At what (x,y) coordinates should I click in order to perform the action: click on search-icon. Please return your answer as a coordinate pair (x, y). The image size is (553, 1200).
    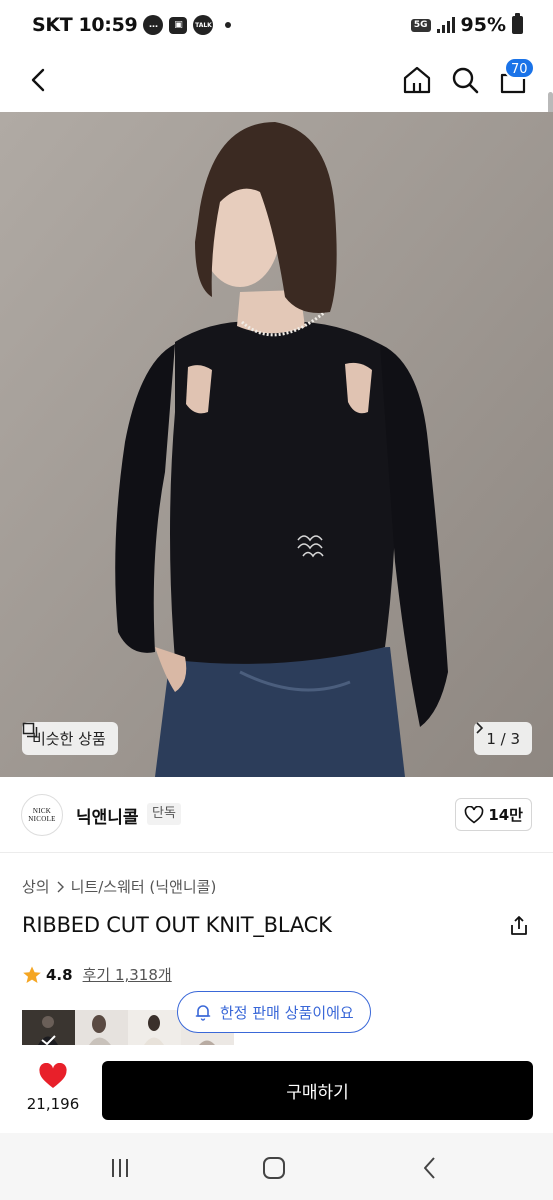
    Looking at the image, I should click on (465, 80).